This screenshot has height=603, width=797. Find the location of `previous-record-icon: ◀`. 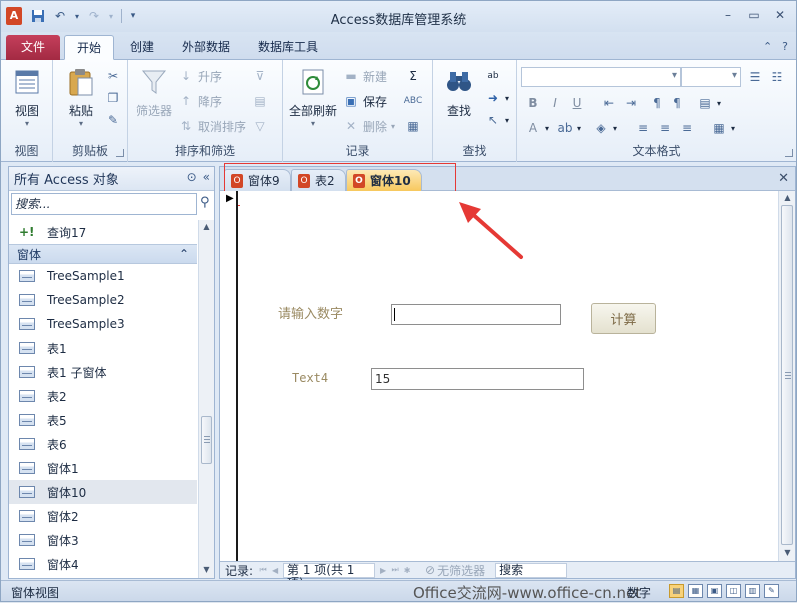

previous-record-icon: ◀ is located at coordinates (275, 570).